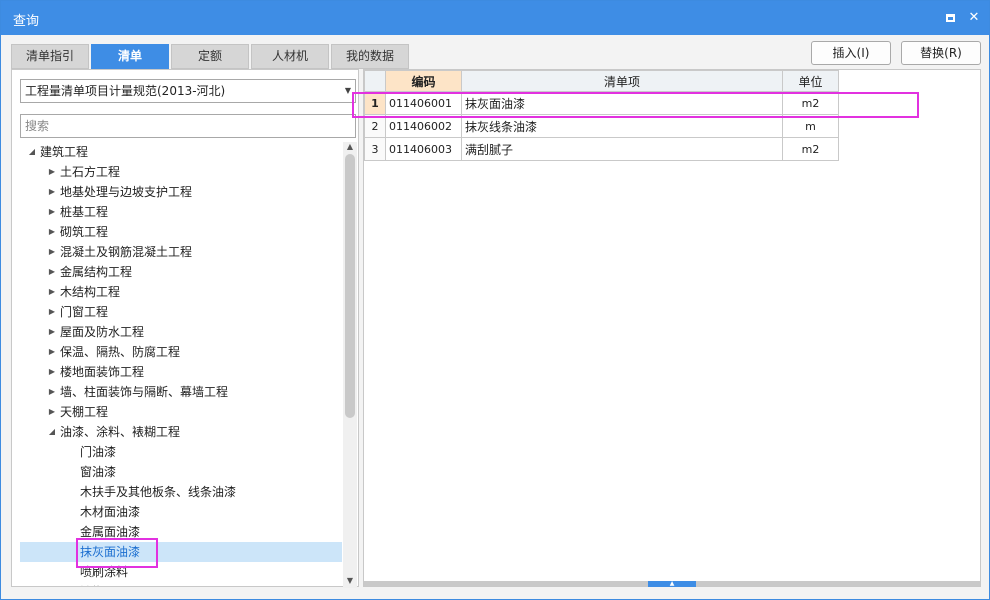 The image size is (990, 600). Describe the element at coordinates (495, 18) in the screenshot. I see `title-bar: 查询 ✕` at that location.